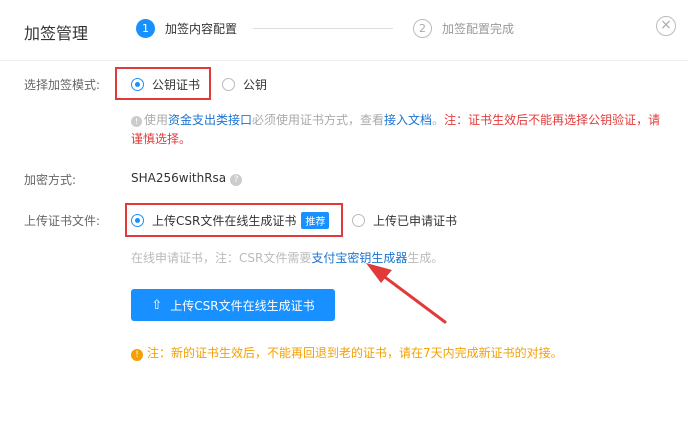  What do you see at coordinates (411, 297) in the screenshot?
I see `annotation-arrow-shaft` at bounding box center [411, 297].